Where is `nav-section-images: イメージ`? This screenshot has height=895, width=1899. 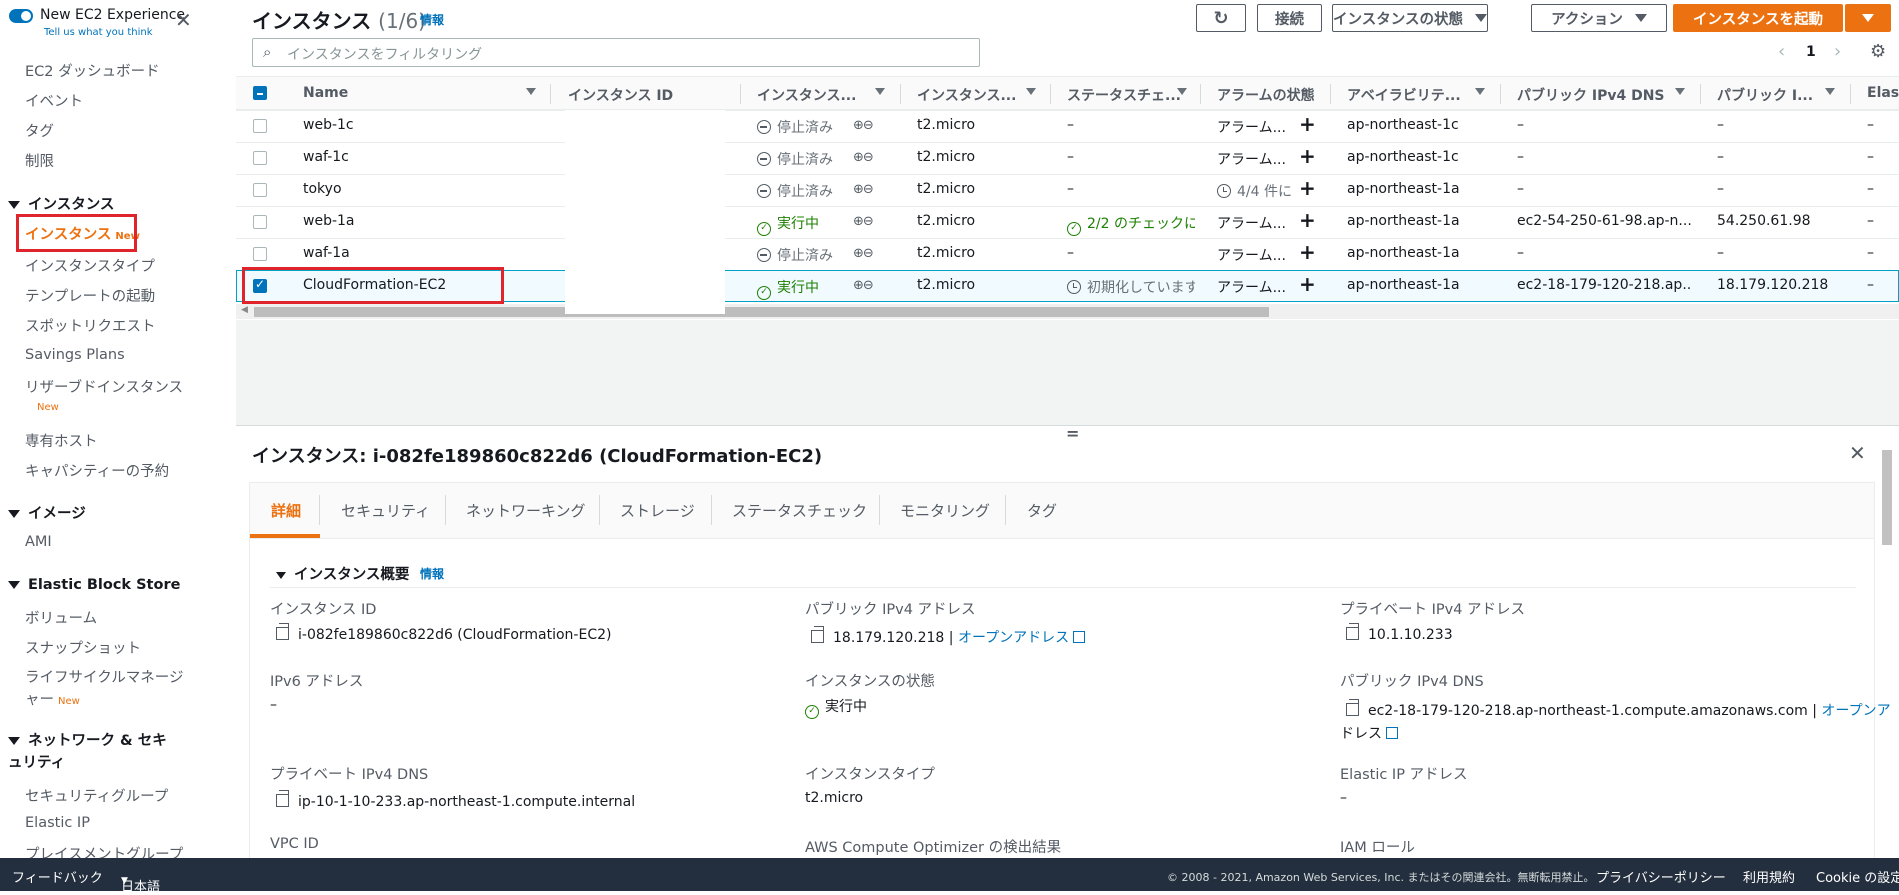 nav-section-images: イメージ is located at coordinates (47, 512).